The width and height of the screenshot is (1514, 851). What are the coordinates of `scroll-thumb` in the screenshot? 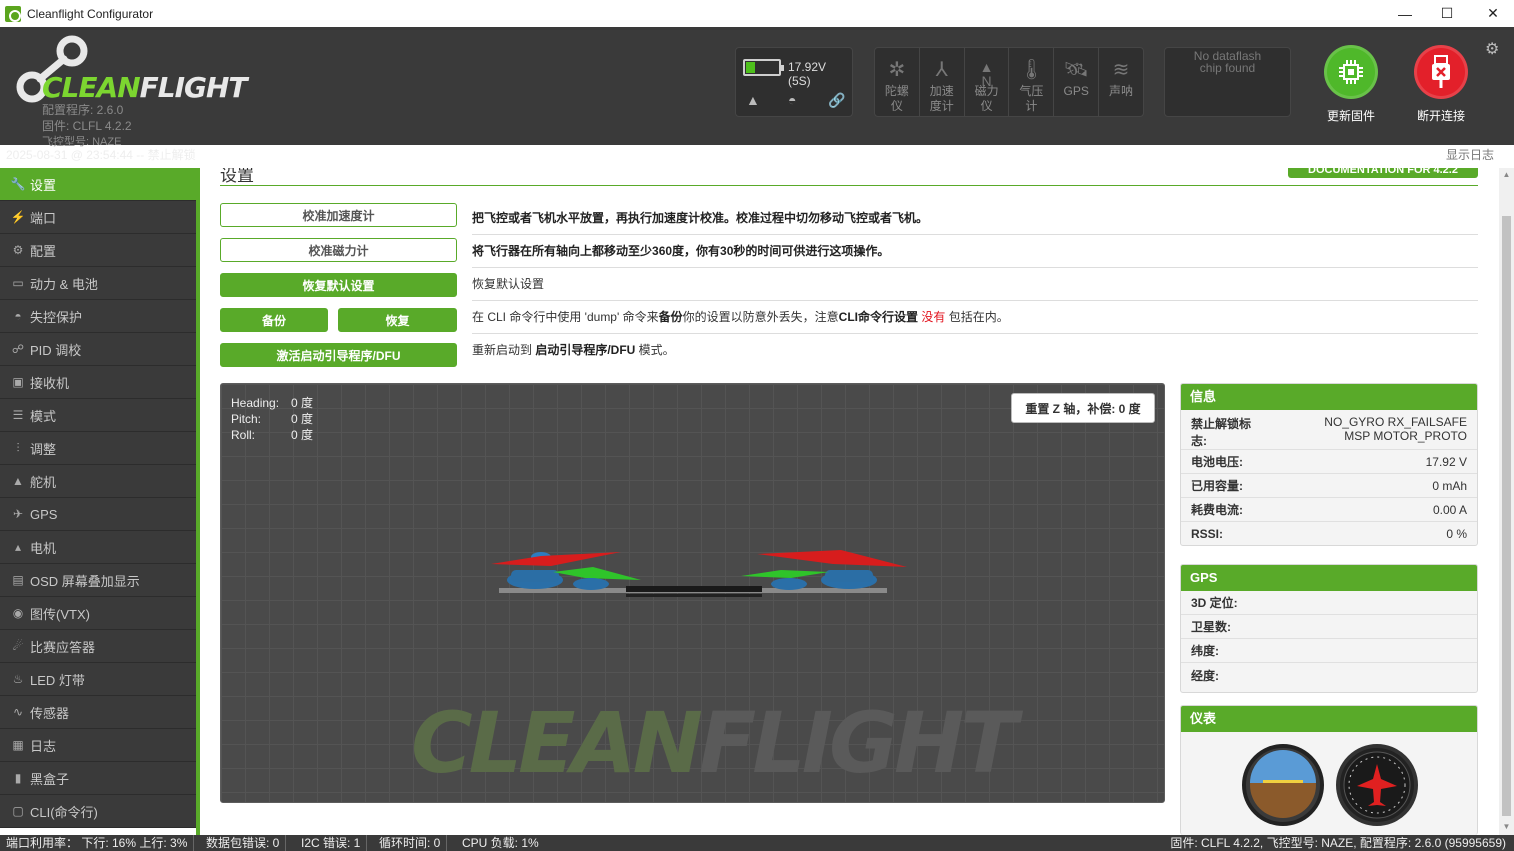 It's located at (1506, 516).